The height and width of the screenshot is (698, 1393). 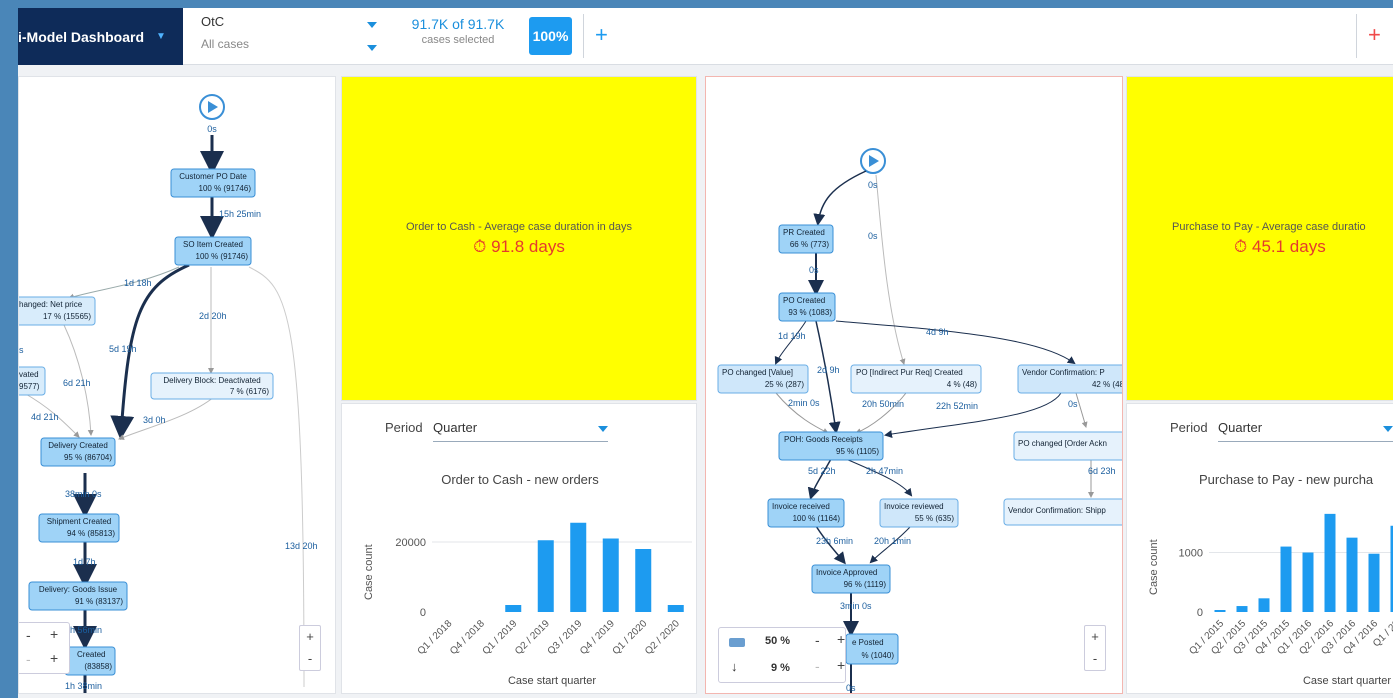 I want to click on edge-label: 5d 22h, so click(x=822, y=471).